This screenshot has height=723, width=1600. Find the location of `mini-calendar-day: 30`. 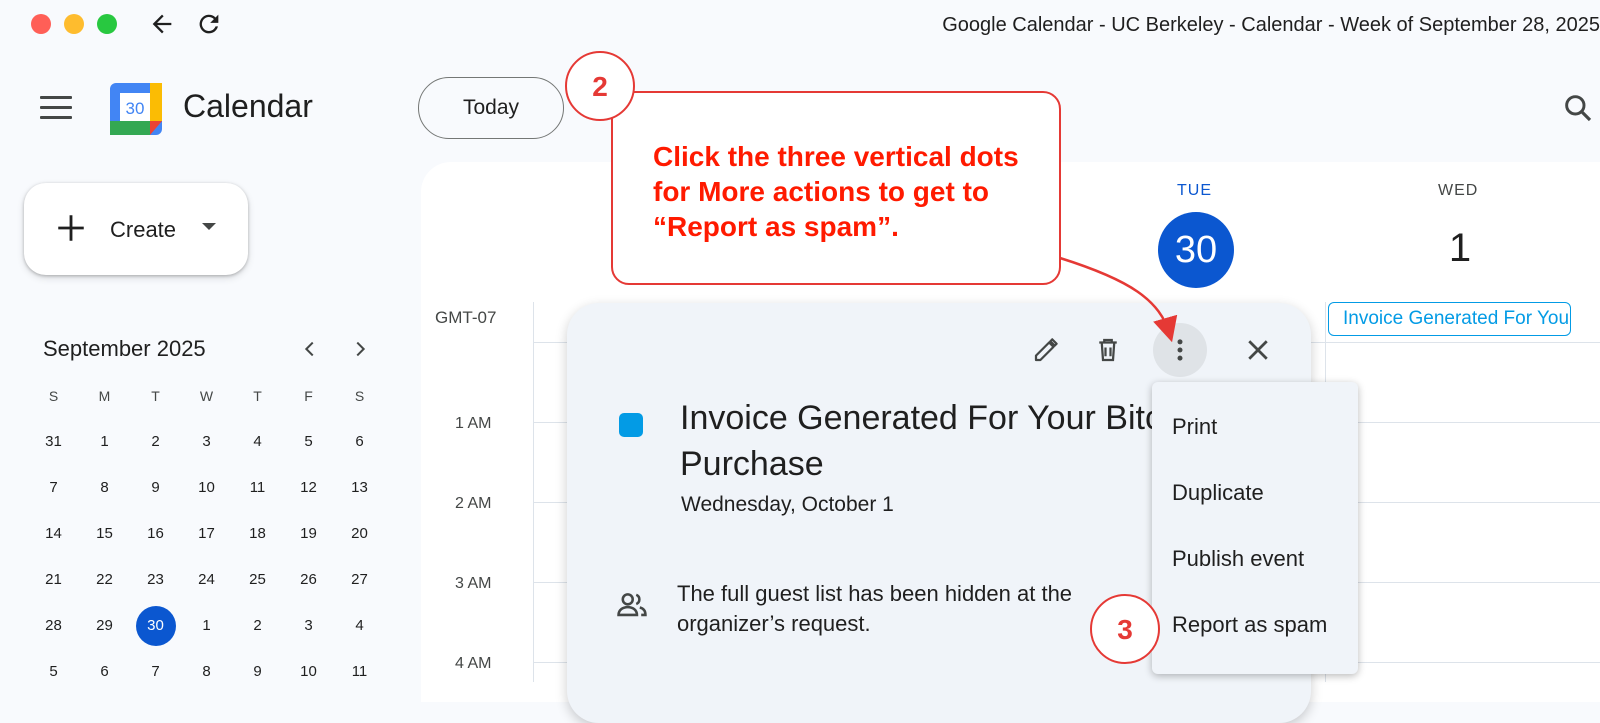

mini-calendar-day: 30 is located at coordinates (155, 626).